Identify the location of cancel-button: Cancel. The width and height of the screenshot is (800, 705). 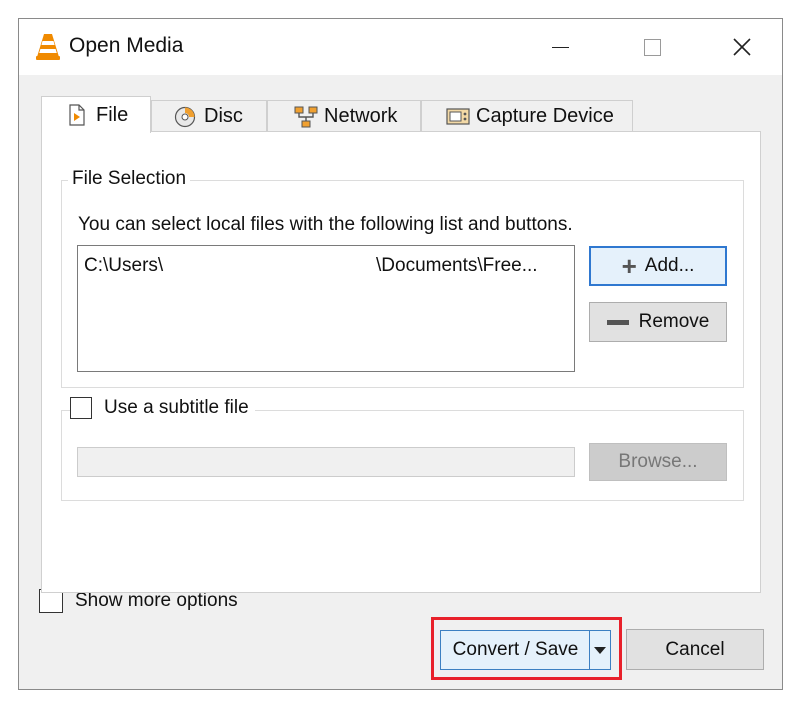
(695, 649).